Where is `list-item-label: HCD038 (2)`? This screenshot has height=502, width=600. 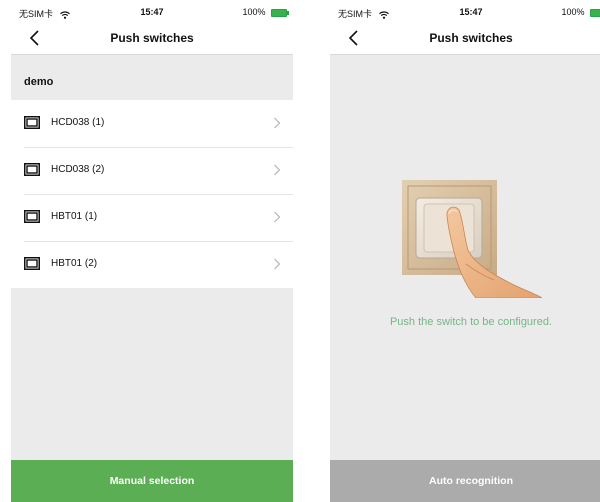 list-item-label: HCD038 (2) is located at coordinates (78, 169).